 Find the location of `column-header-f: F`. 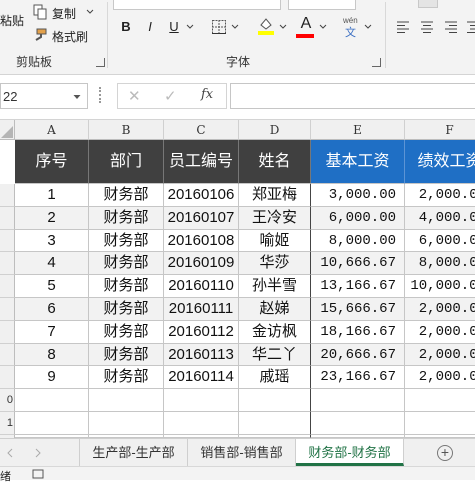

column-header-f: F is located at coordinates (440, 130).